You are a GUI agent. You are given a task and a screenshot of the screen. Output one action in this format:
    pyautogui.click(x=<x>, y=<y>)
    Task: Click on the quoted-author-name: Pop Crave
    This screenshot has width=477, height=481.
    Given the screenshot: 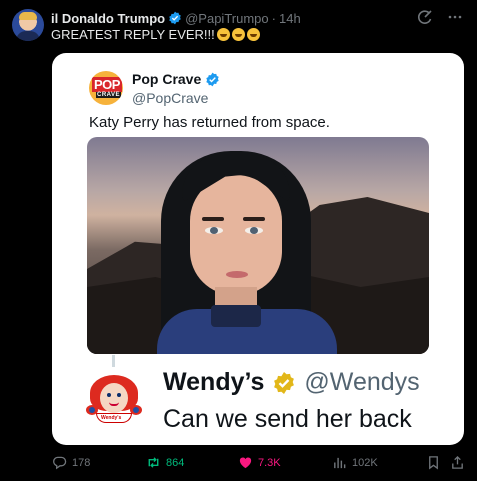 What is the action you would take?
    pyautogui.click(x=167, y=79)
    